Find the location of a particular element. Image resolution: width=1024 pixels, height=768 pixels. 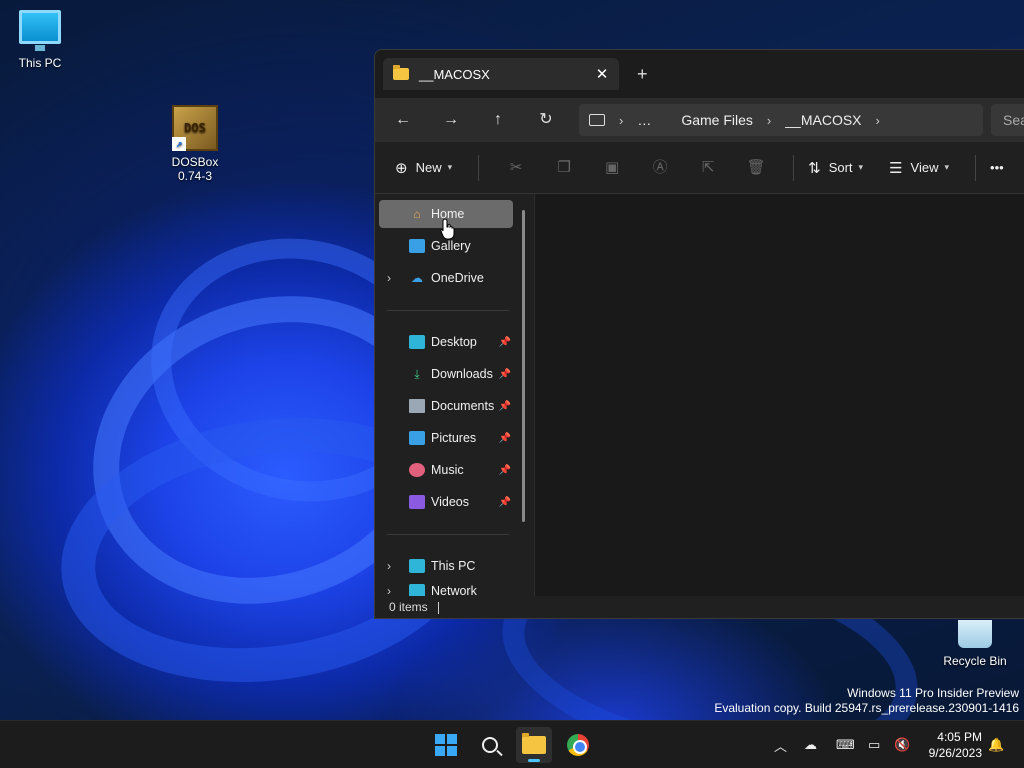

video-icon is located at coordinates (417, 502).